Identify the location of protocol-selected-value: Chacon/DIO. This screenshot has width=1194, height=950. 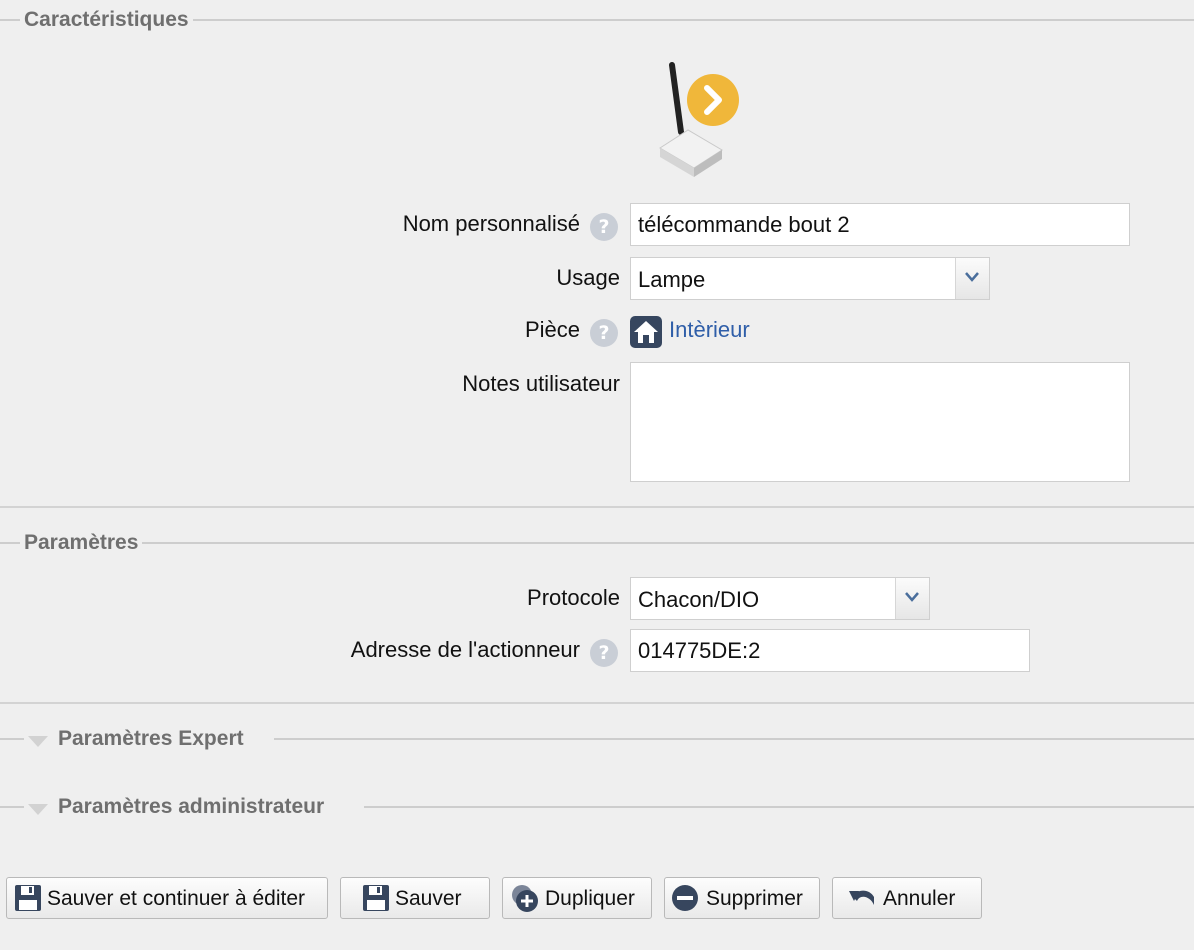
(699, 599).